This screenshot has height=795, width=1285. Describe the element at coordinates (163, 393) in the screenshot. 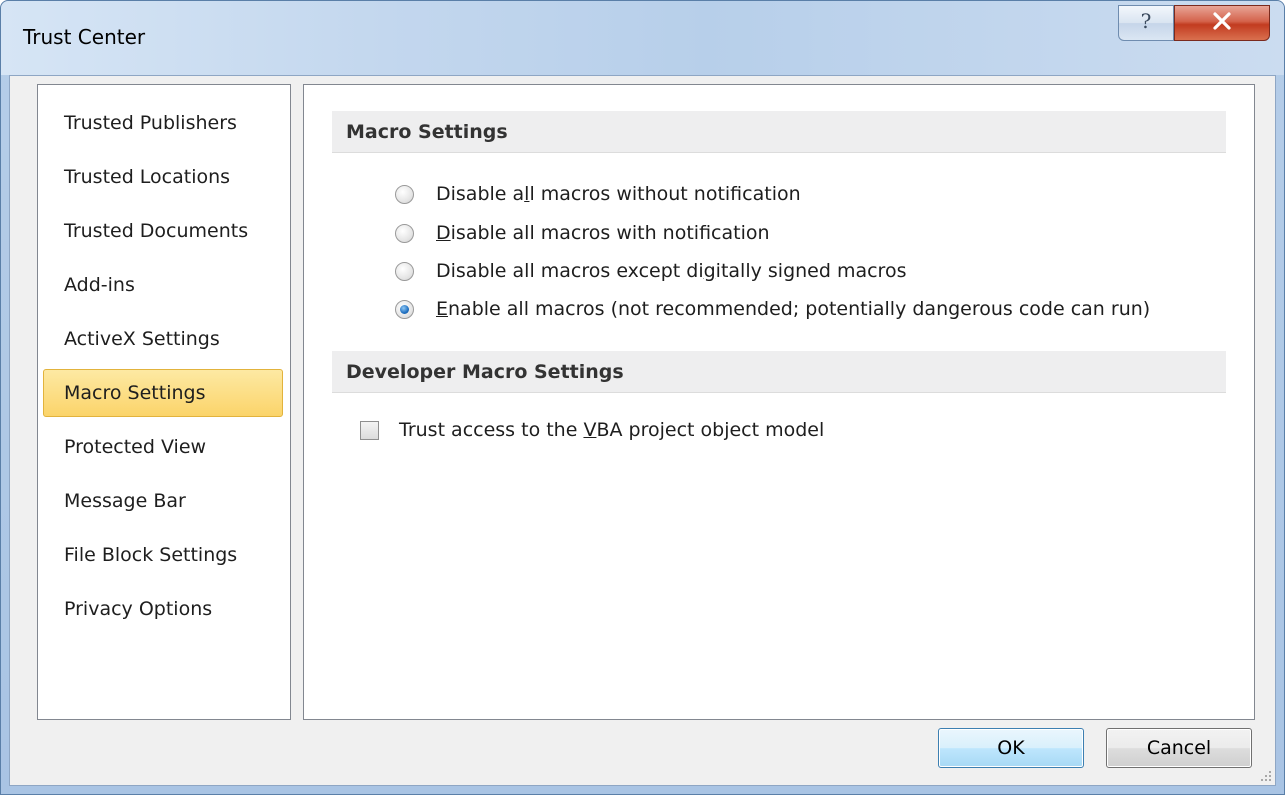

I see `nav-item-macro-settings: Macro Settings` at that location.